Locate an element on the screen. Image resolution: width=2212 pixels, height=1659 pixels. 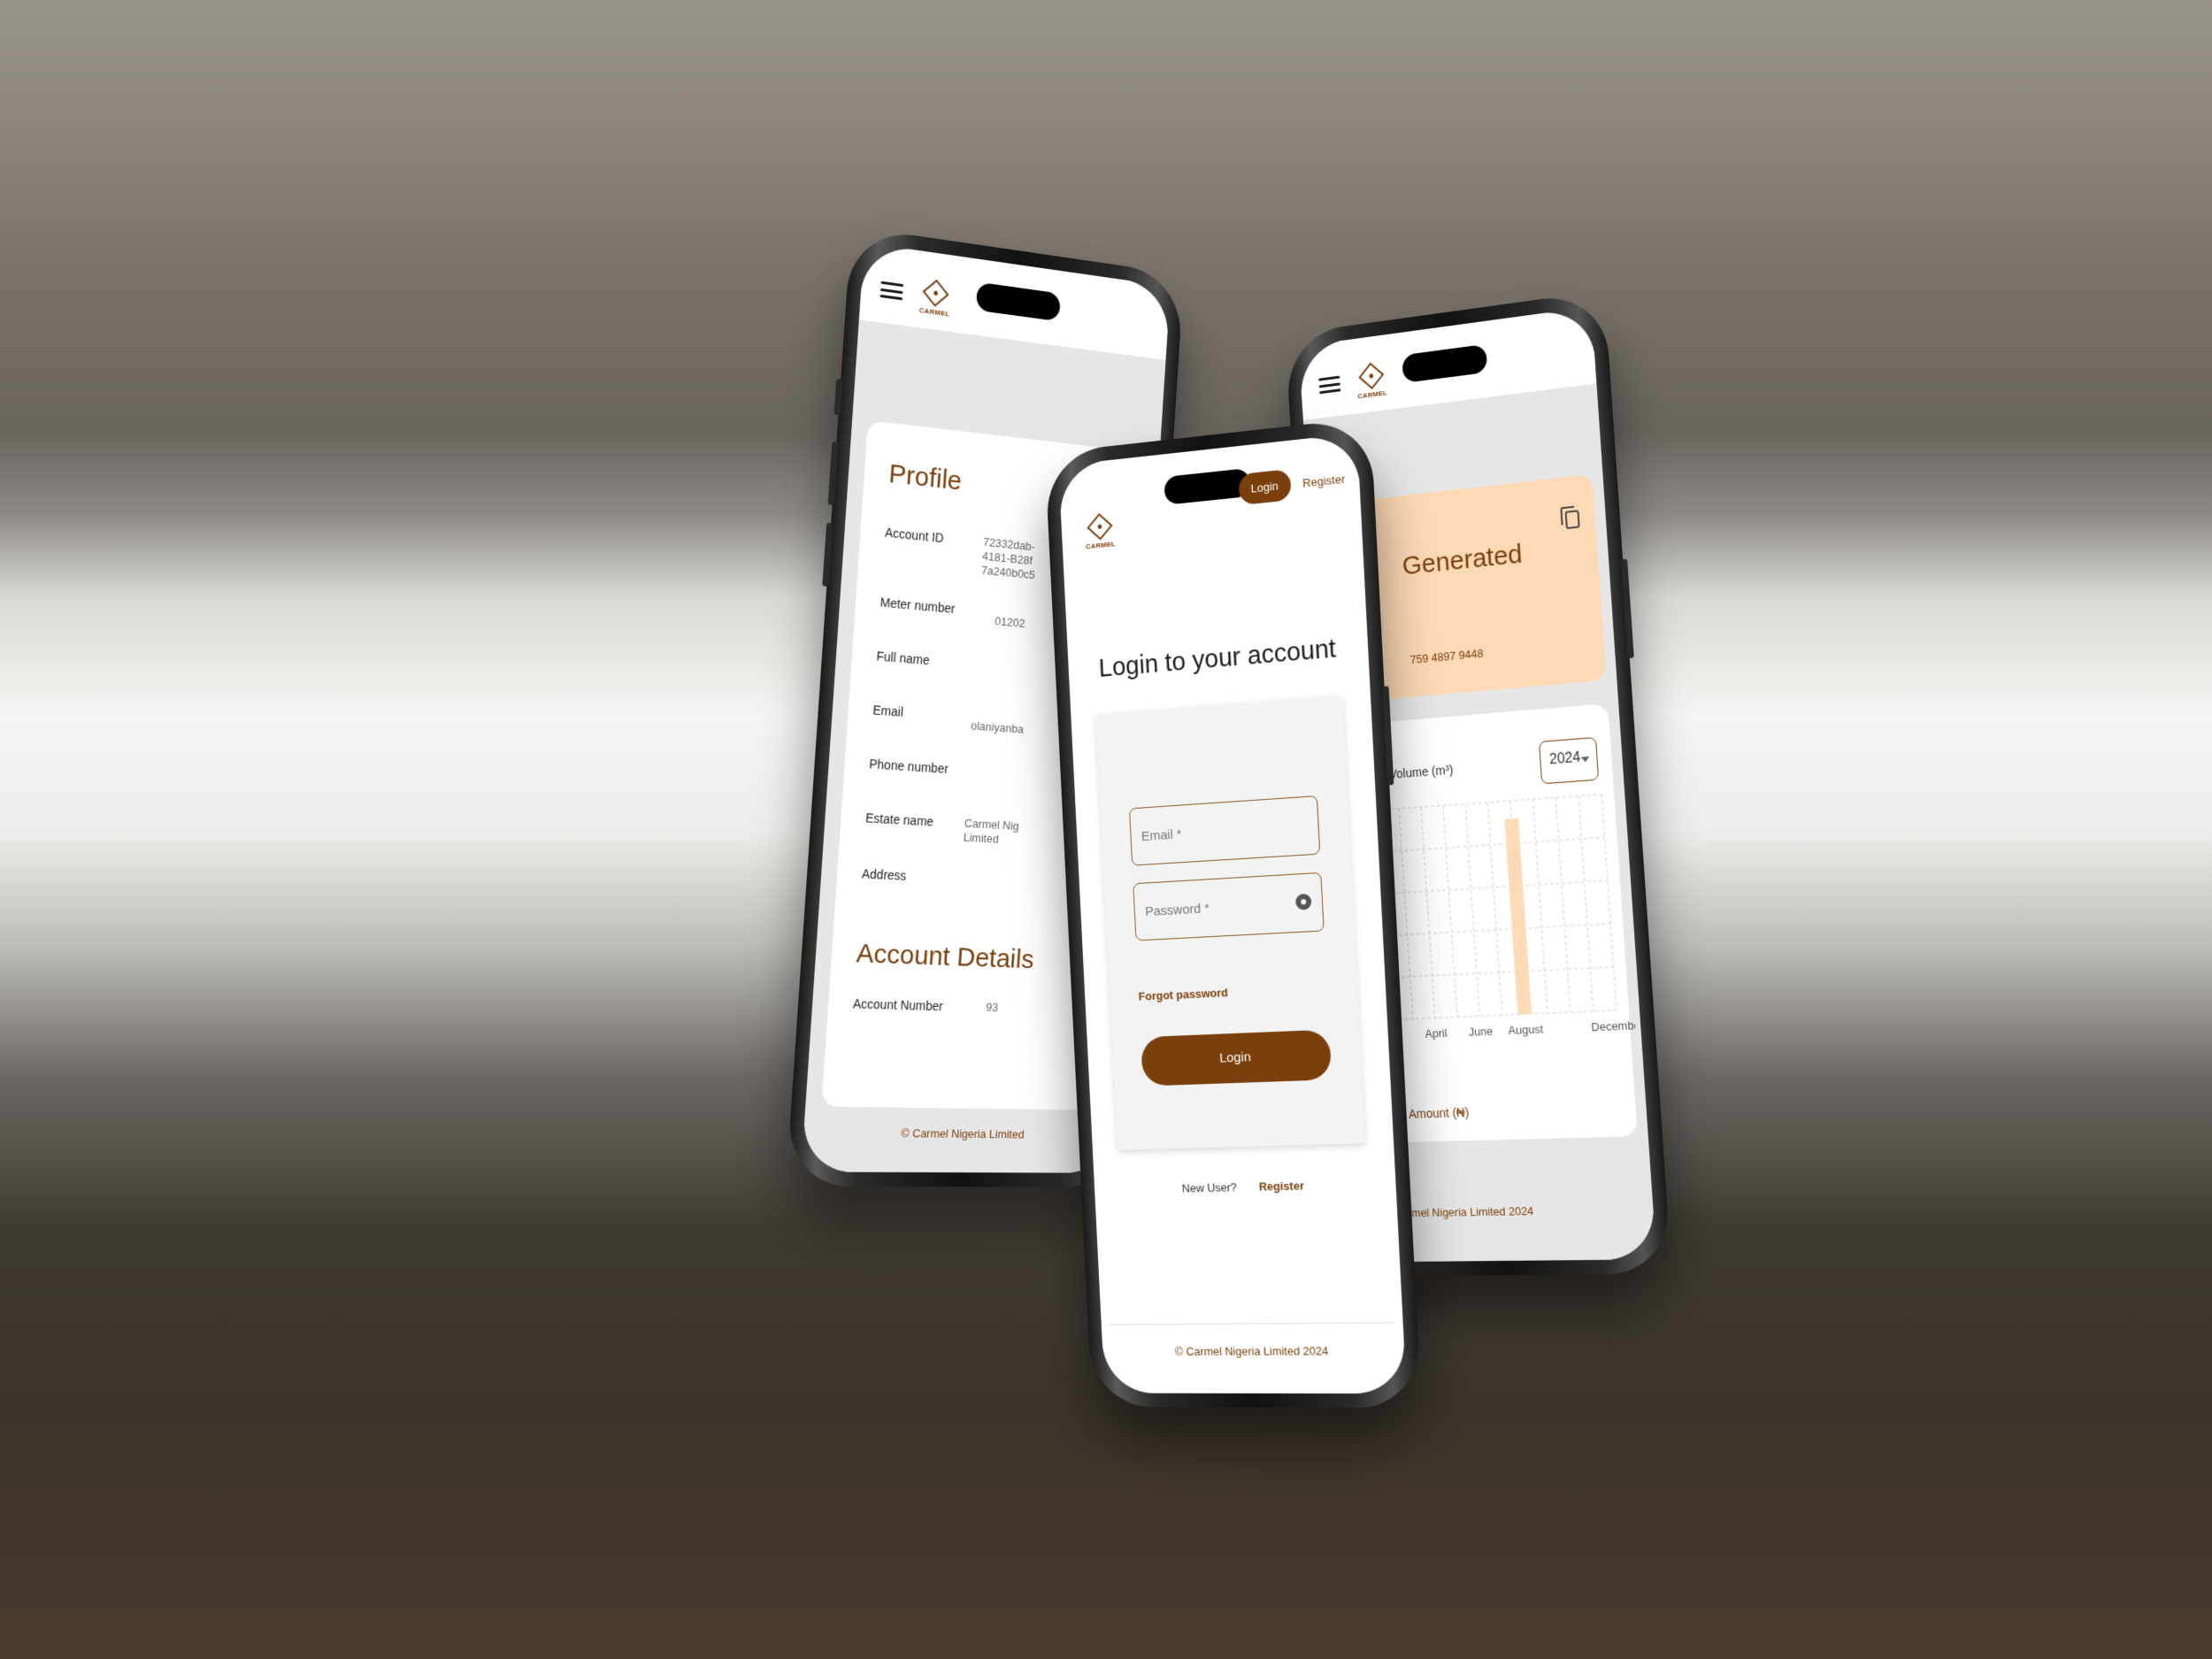
forgot-password-link: Forgot password is located at coordinates (1183, 995).